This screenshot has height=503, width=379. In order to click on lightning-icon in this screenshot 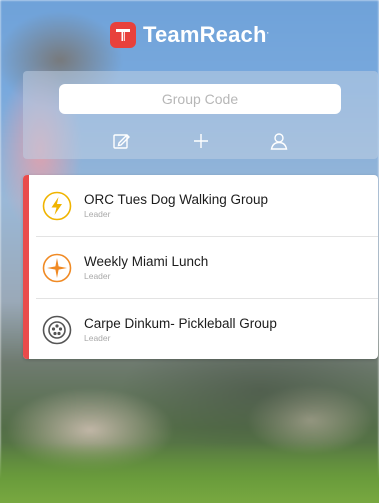, I will do `click(57, 206)`.